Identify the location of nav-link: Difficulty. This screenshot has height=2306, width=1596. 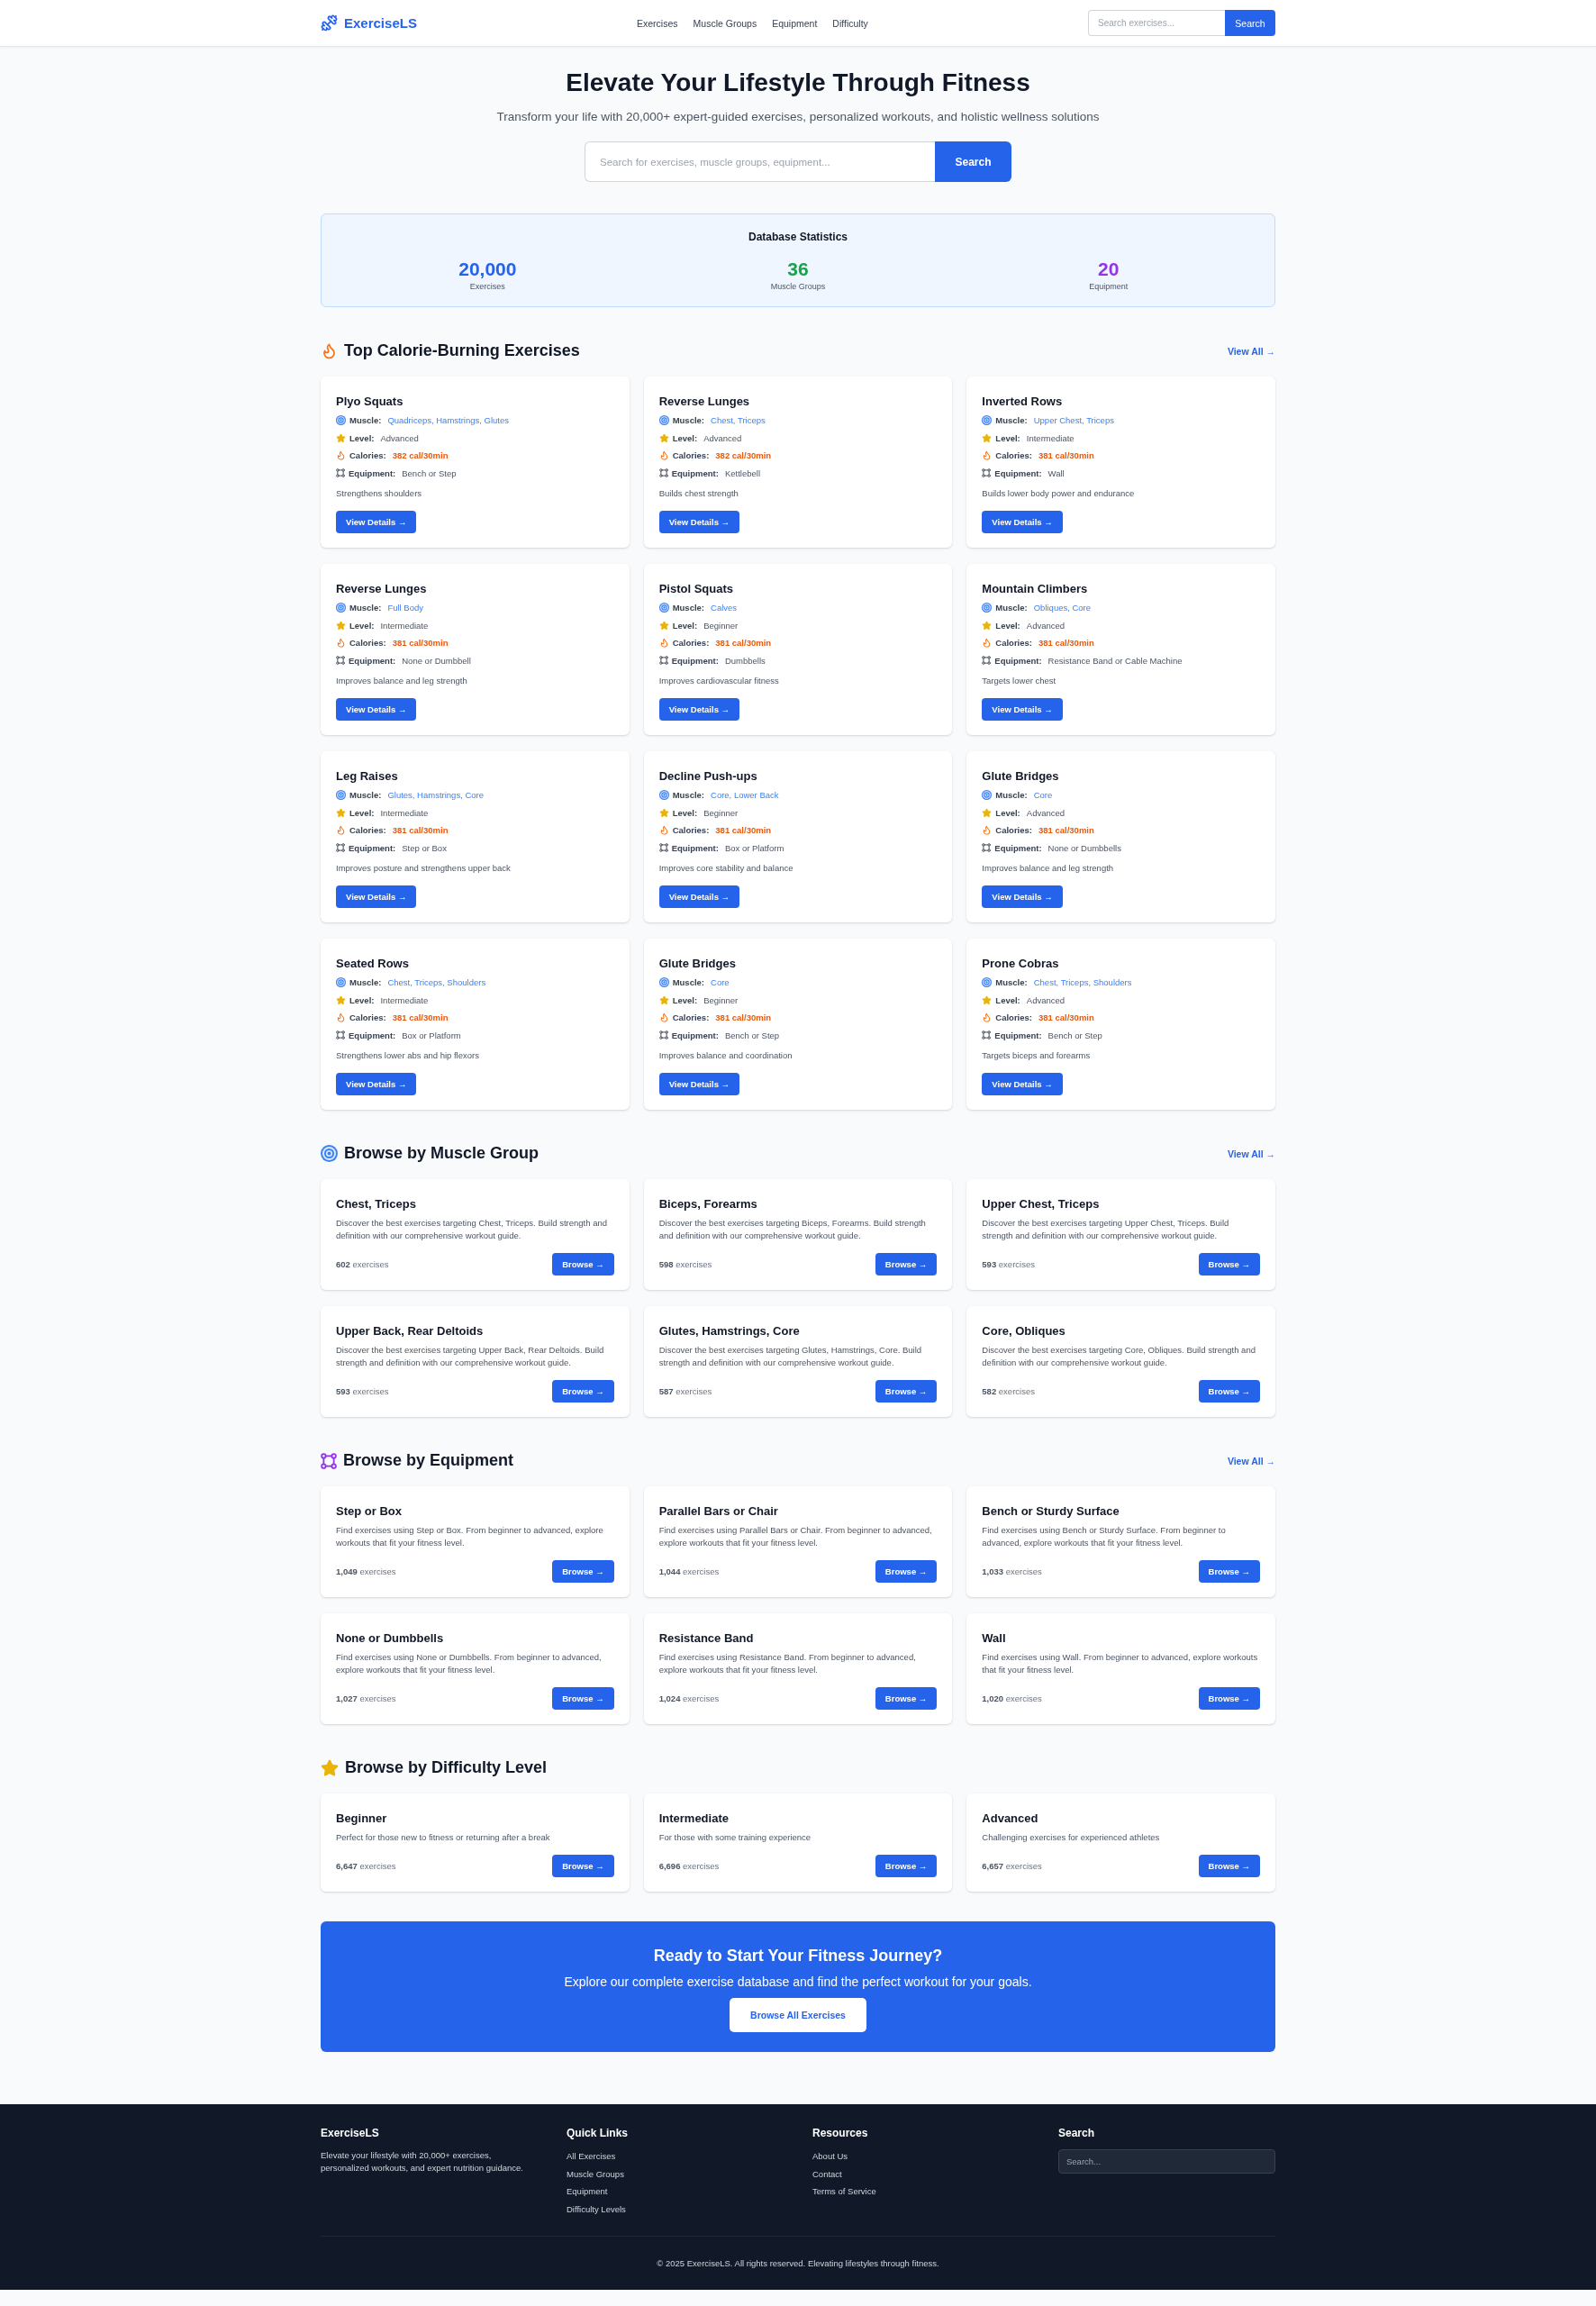
(850, 23).